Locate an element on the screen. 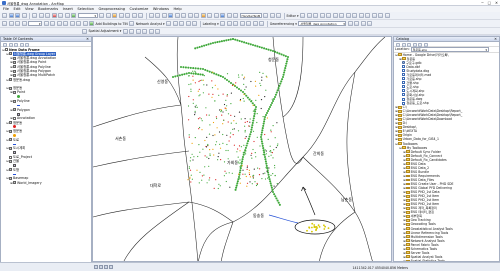 The image size is (500, 271). arctoolbox-icon is located at coordinates (127, 15).